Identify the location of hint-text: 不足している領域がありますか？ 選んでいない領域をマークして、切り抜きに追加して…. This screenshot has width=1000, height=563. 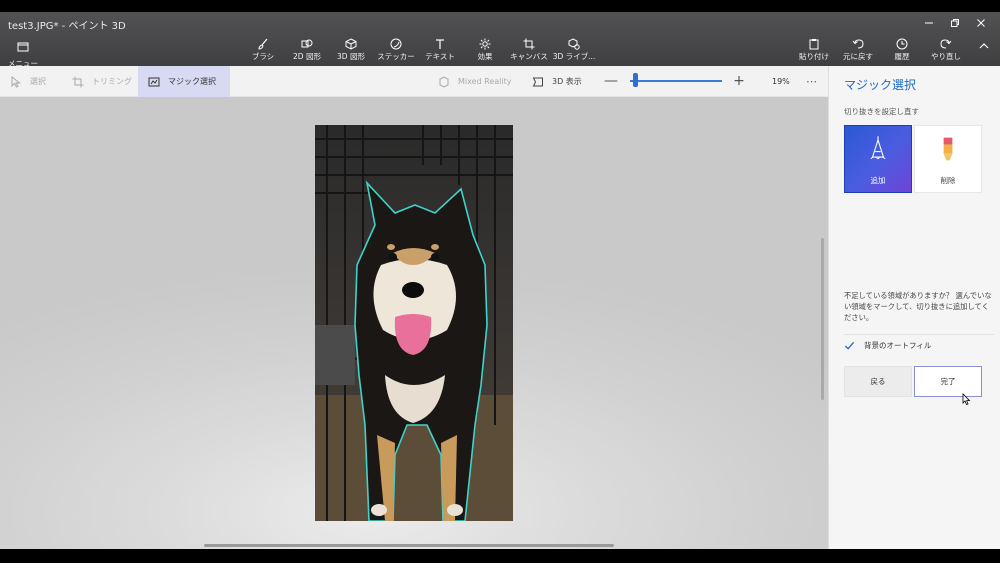
(918, 306).